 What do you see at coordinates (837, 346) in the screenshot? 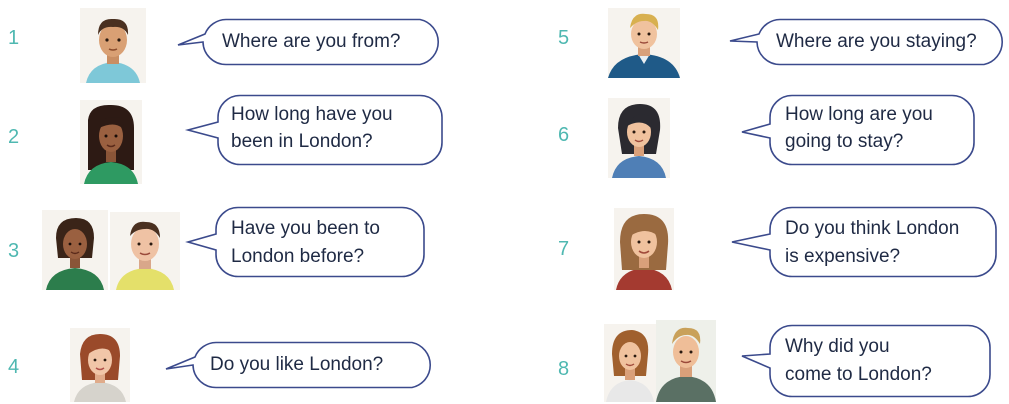
I see `question-text-line-1: Why did you` at bounding box center [837, 346].